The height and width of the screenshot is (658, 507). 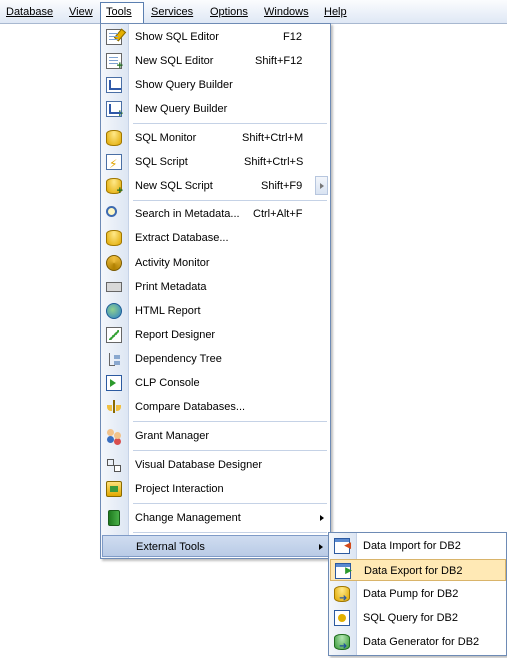 I want to click on menu-item-shortcut: Shift+F12, so click(x=279, y=61).